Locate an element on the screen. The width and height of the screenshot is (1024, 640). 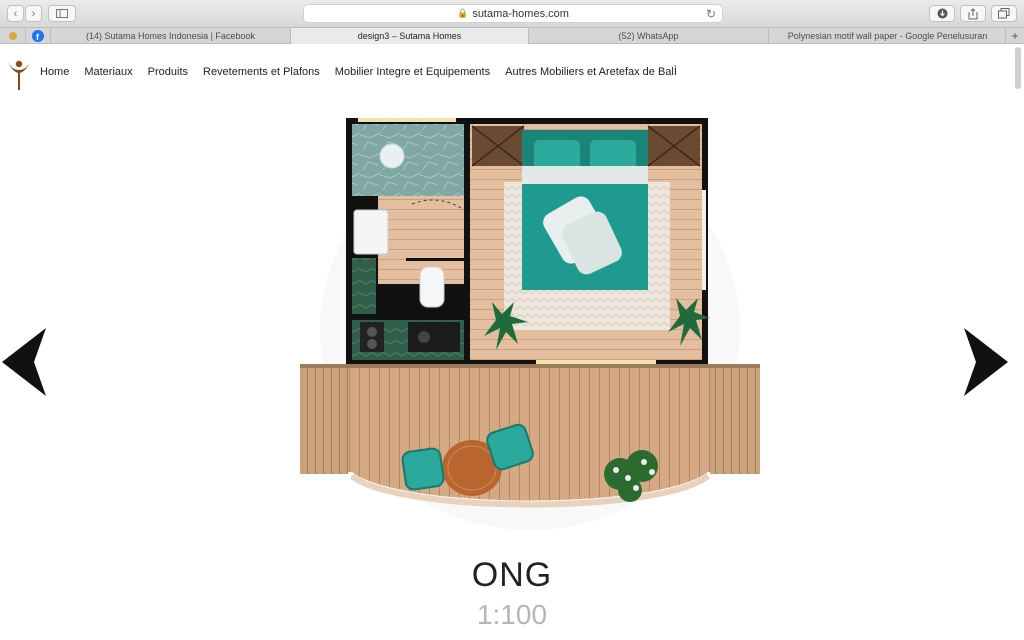
reload-icon: ↻ is located at coordinates (711, 14).